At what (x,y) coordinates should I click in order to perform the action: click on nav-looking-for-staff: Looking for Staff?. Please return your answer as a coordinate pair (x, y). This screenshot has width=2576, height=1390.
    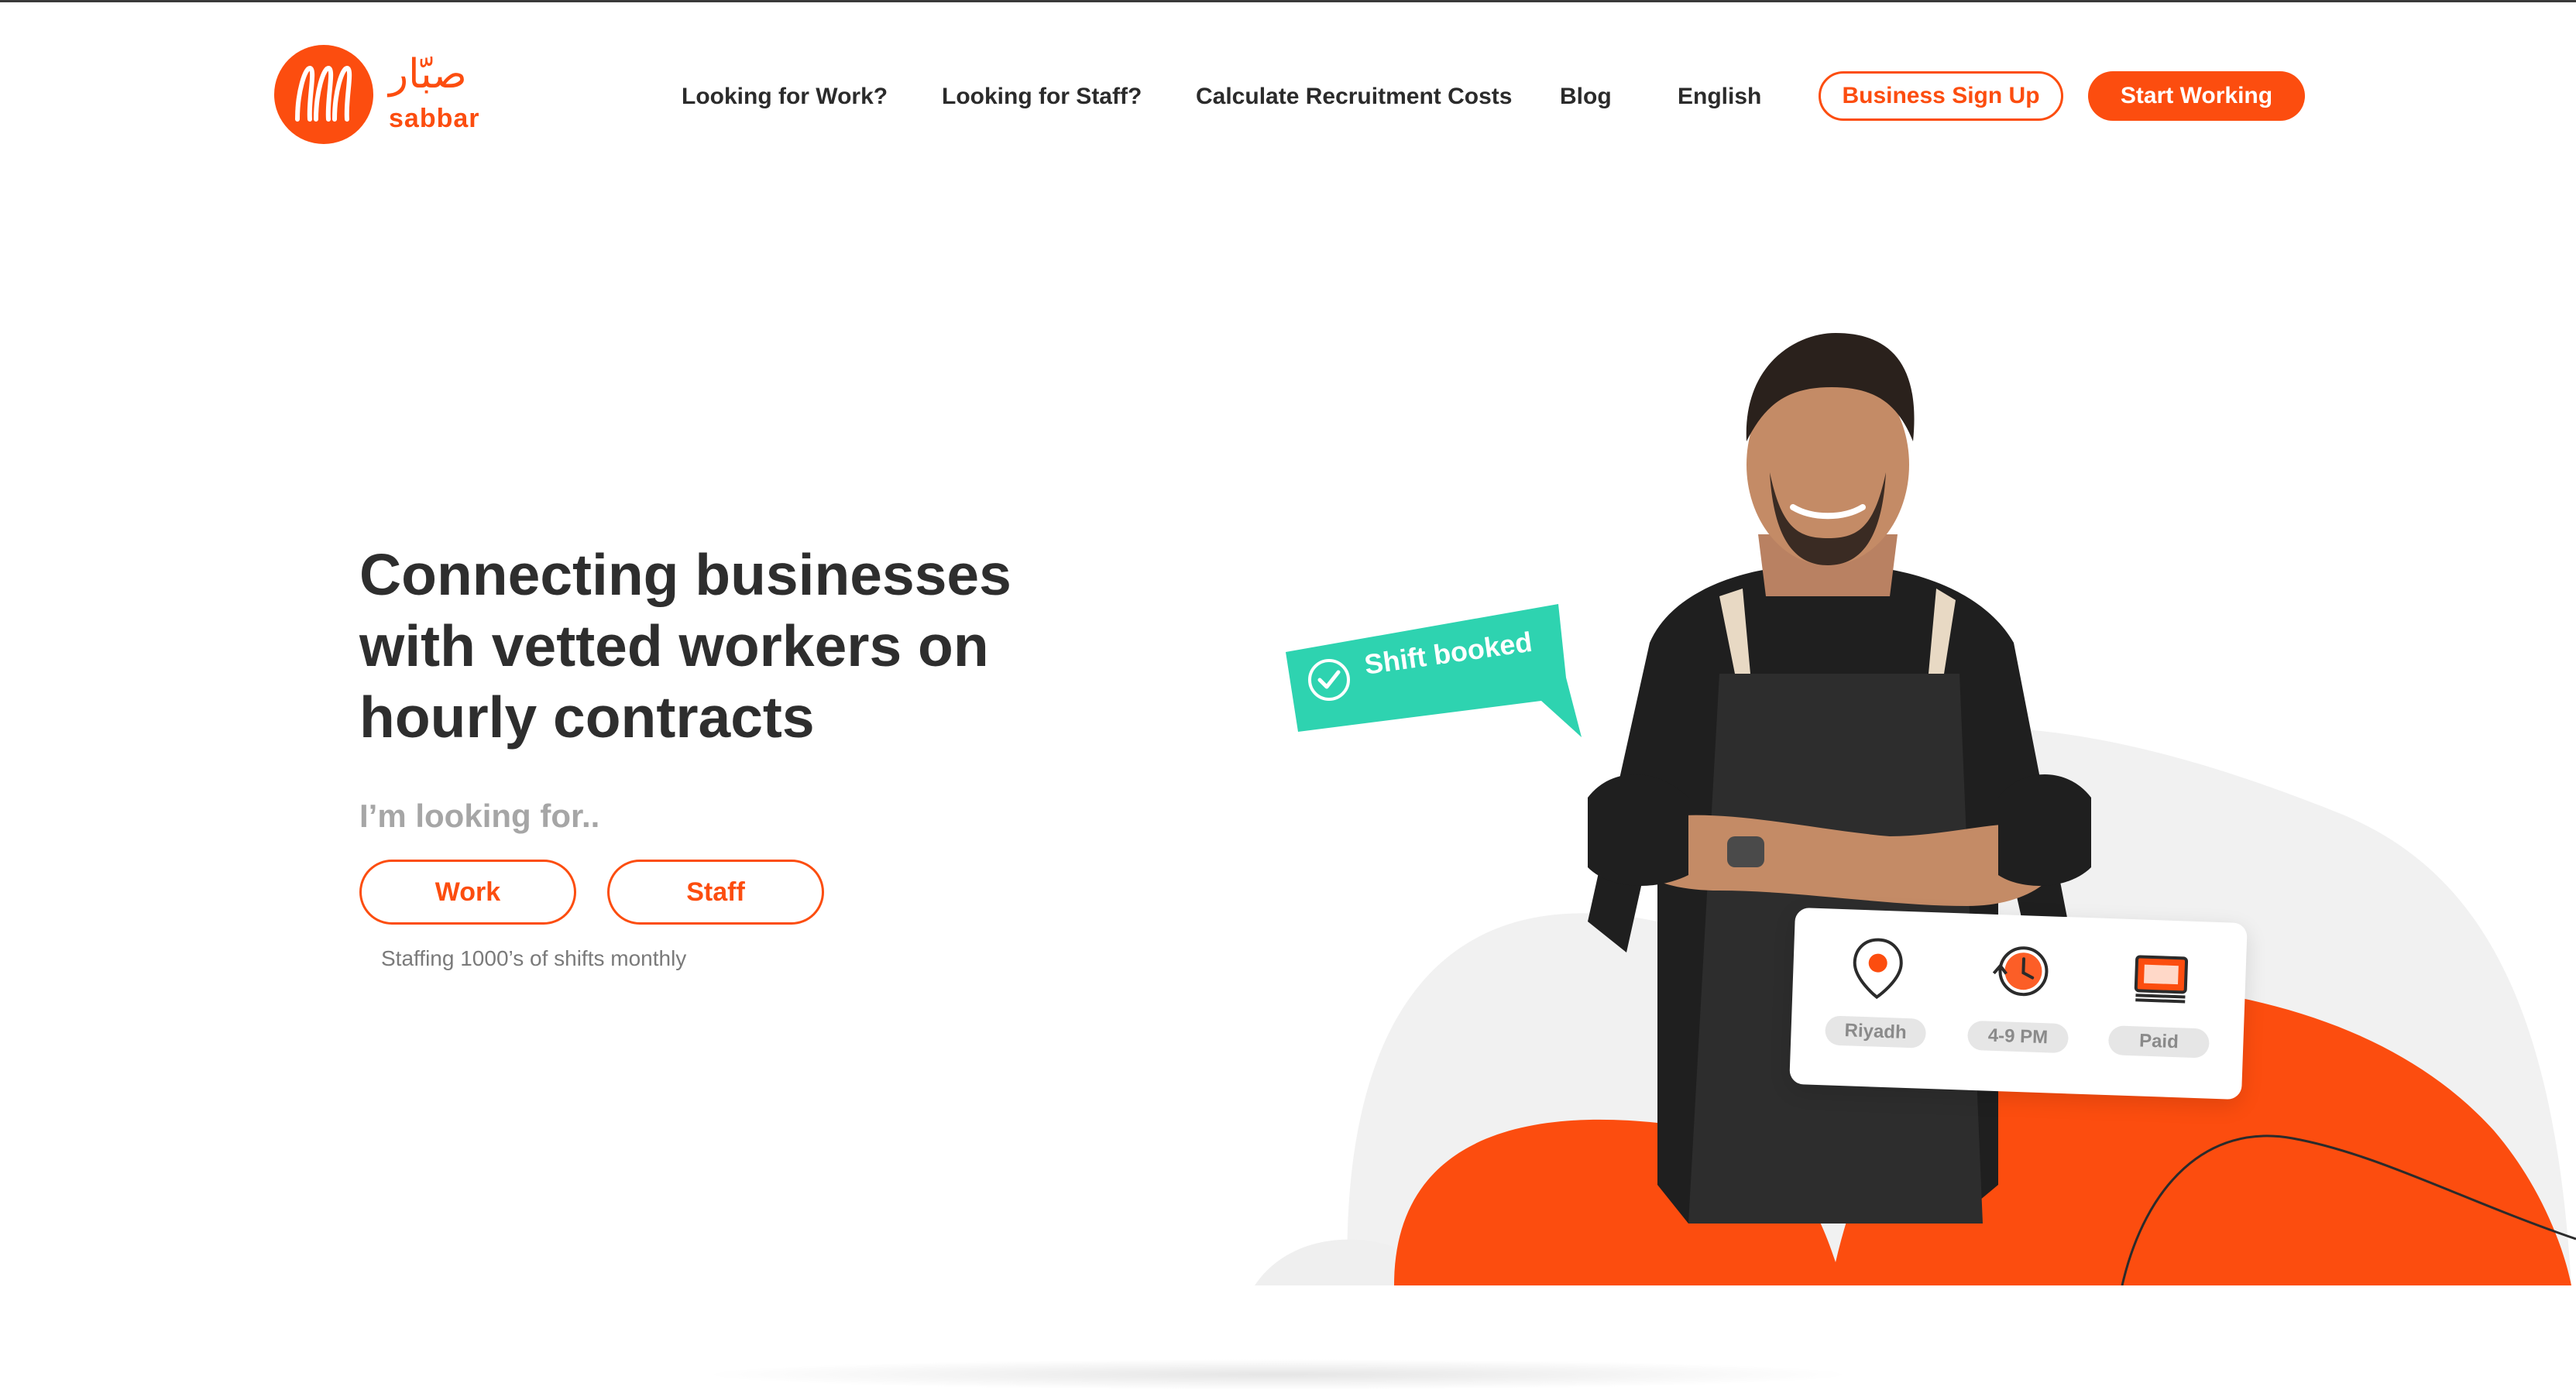
    Looking at the image, I should click on (1042, 97).